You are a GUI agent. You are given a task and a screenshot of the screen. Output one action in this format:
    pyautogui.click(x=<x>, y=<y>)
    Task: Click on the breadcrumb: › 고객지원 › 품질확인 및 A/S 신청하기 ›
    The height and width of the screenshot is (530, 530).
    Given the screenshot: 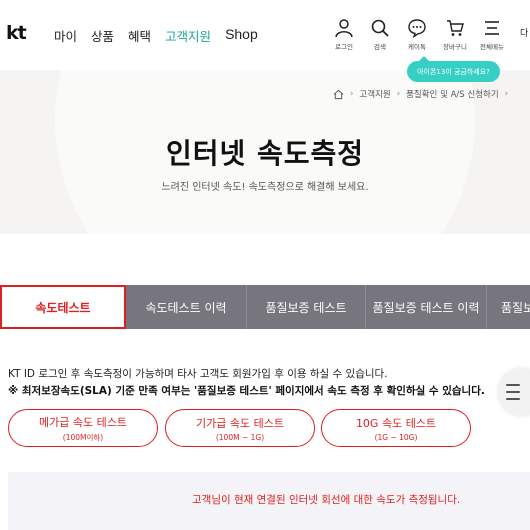 What is the action you would take?
    pyautogui.click(x=420, y=94)
    